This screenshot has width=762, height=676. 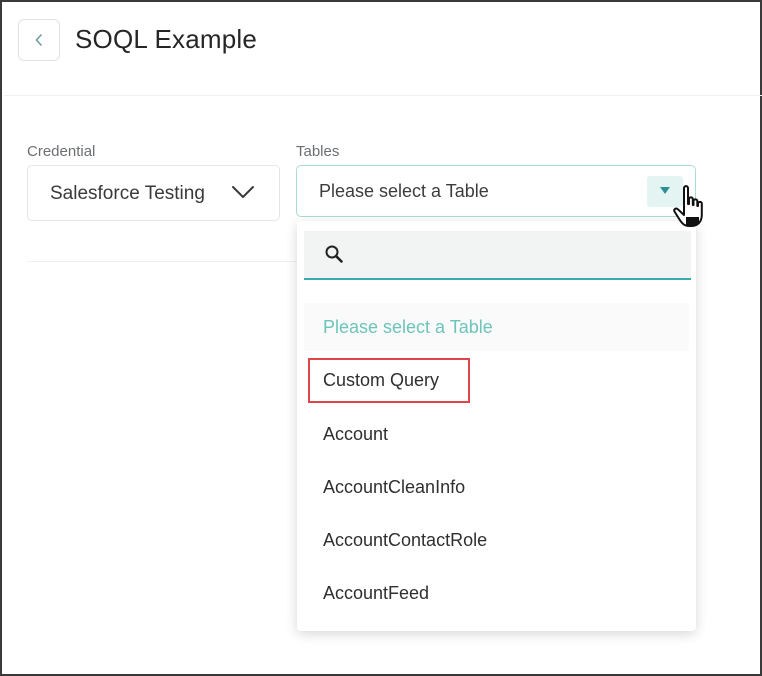 I want to click on tables-select: Please select a Table, so click(x=496, y=191).